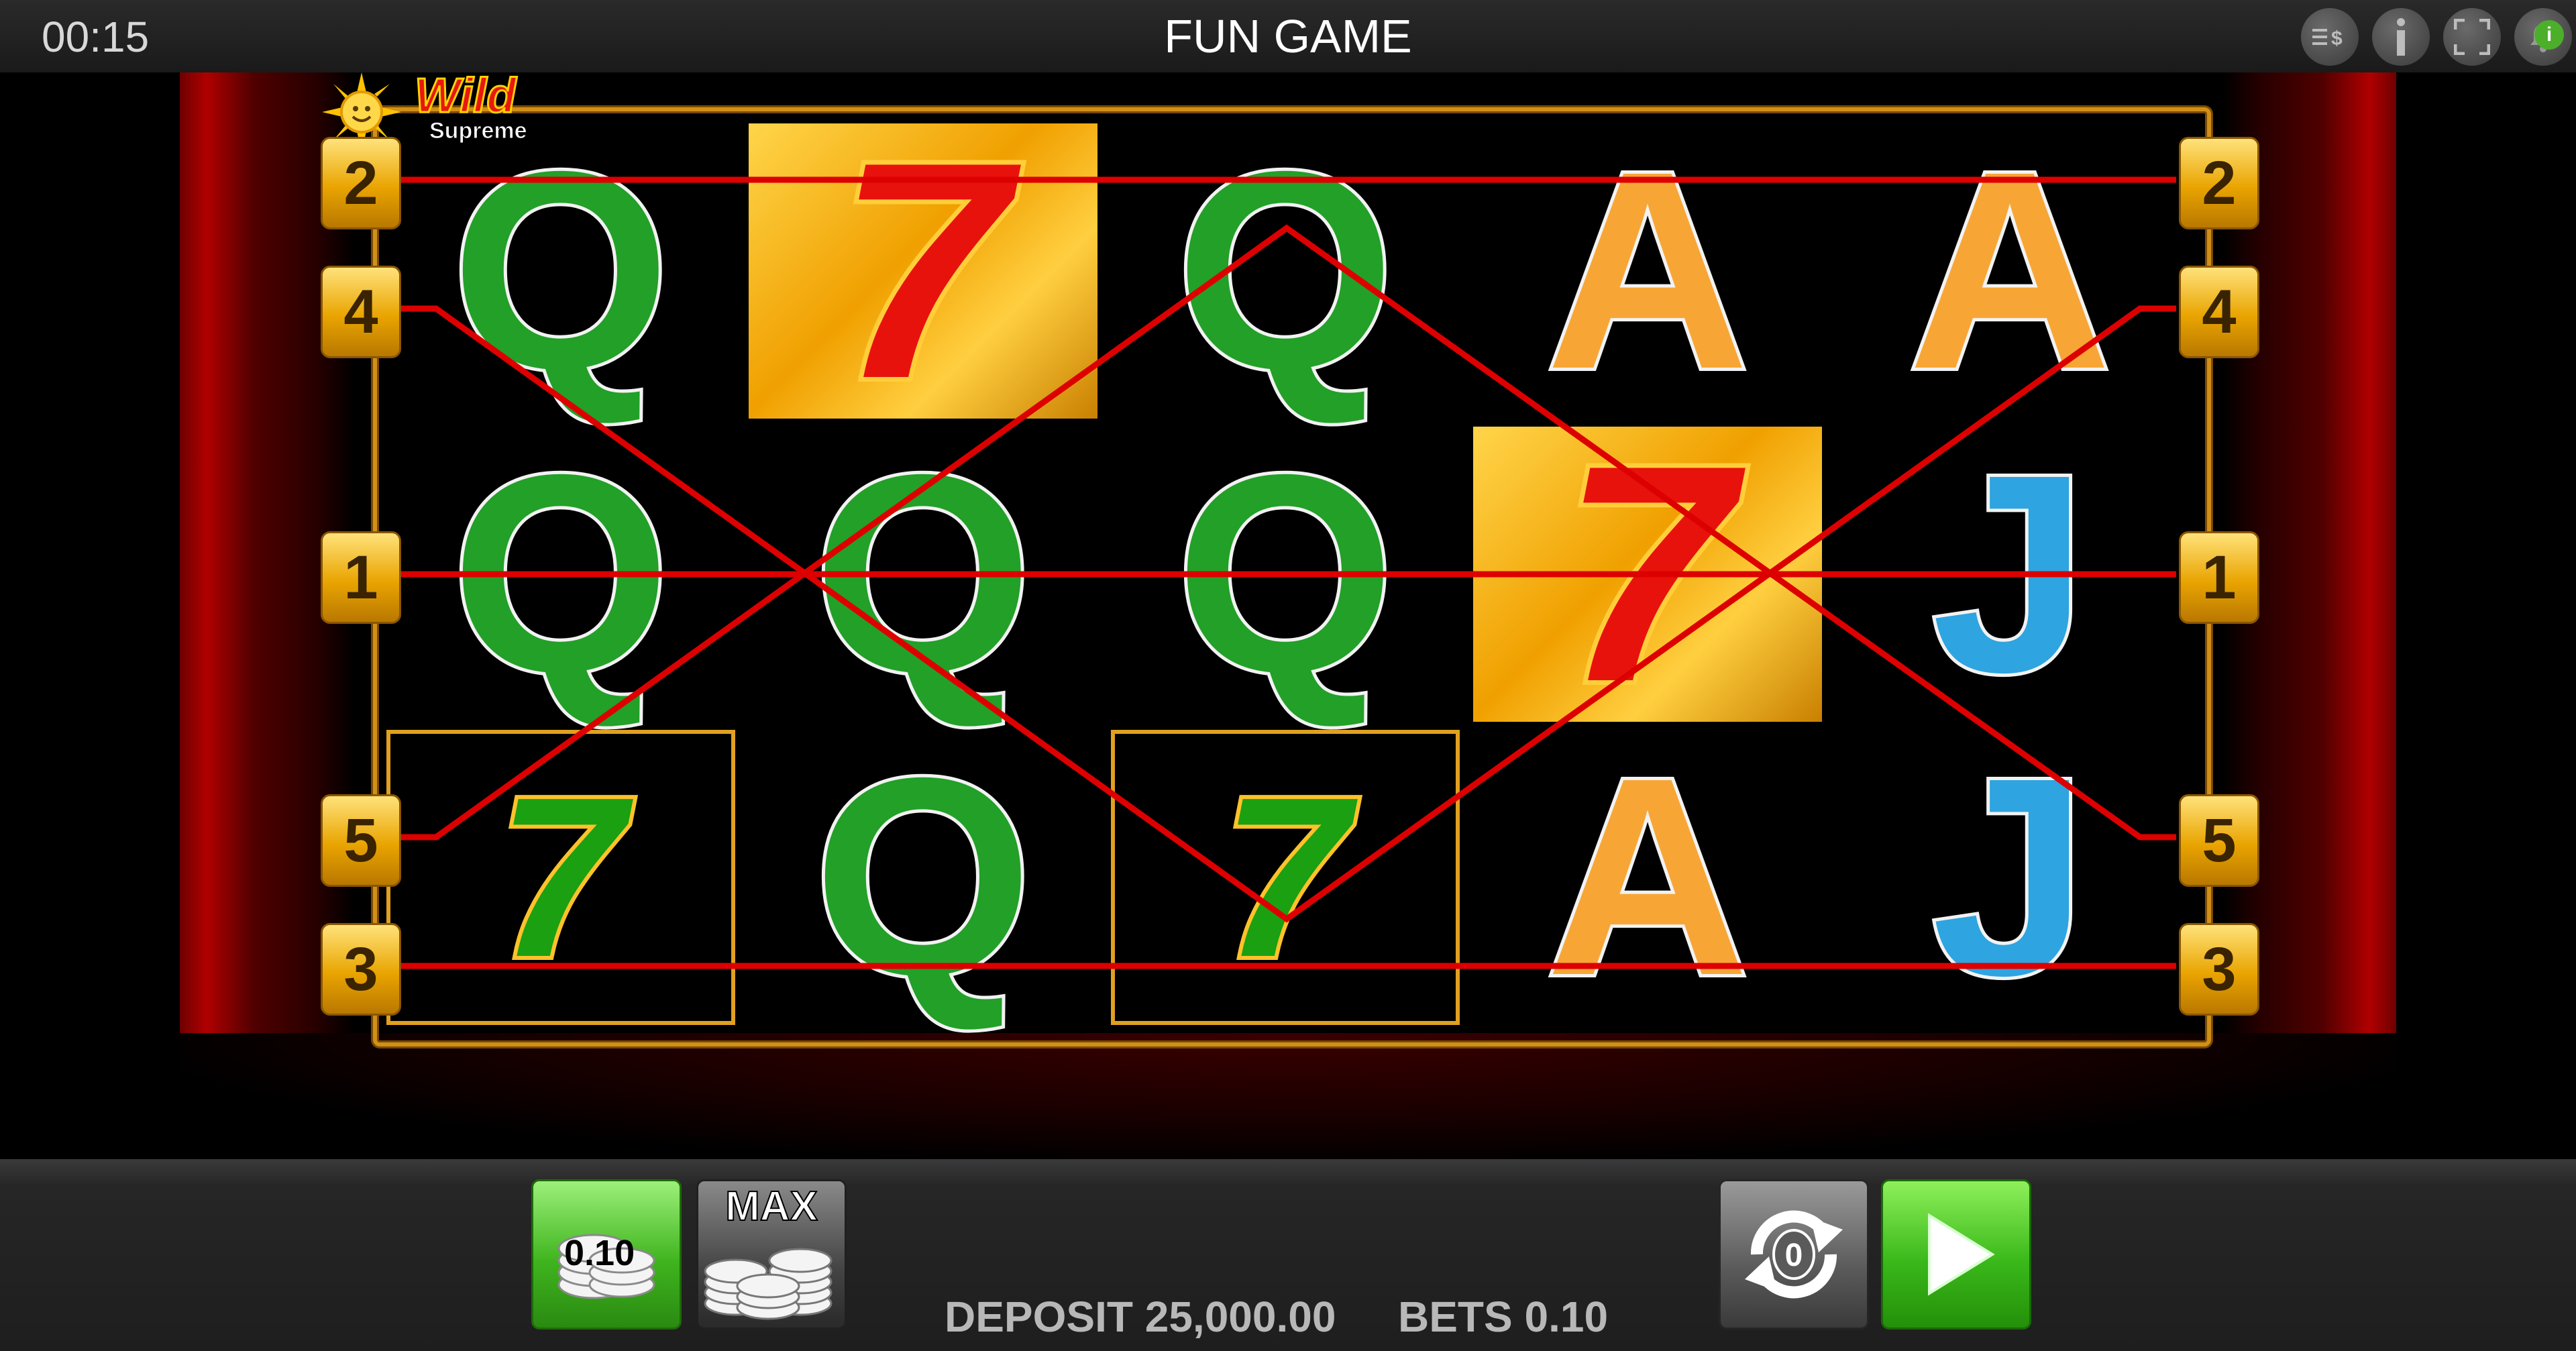 This screenshot has width=2576, height=1351. I want to click on coin-value-button: 0.10, so click(606, 1254).